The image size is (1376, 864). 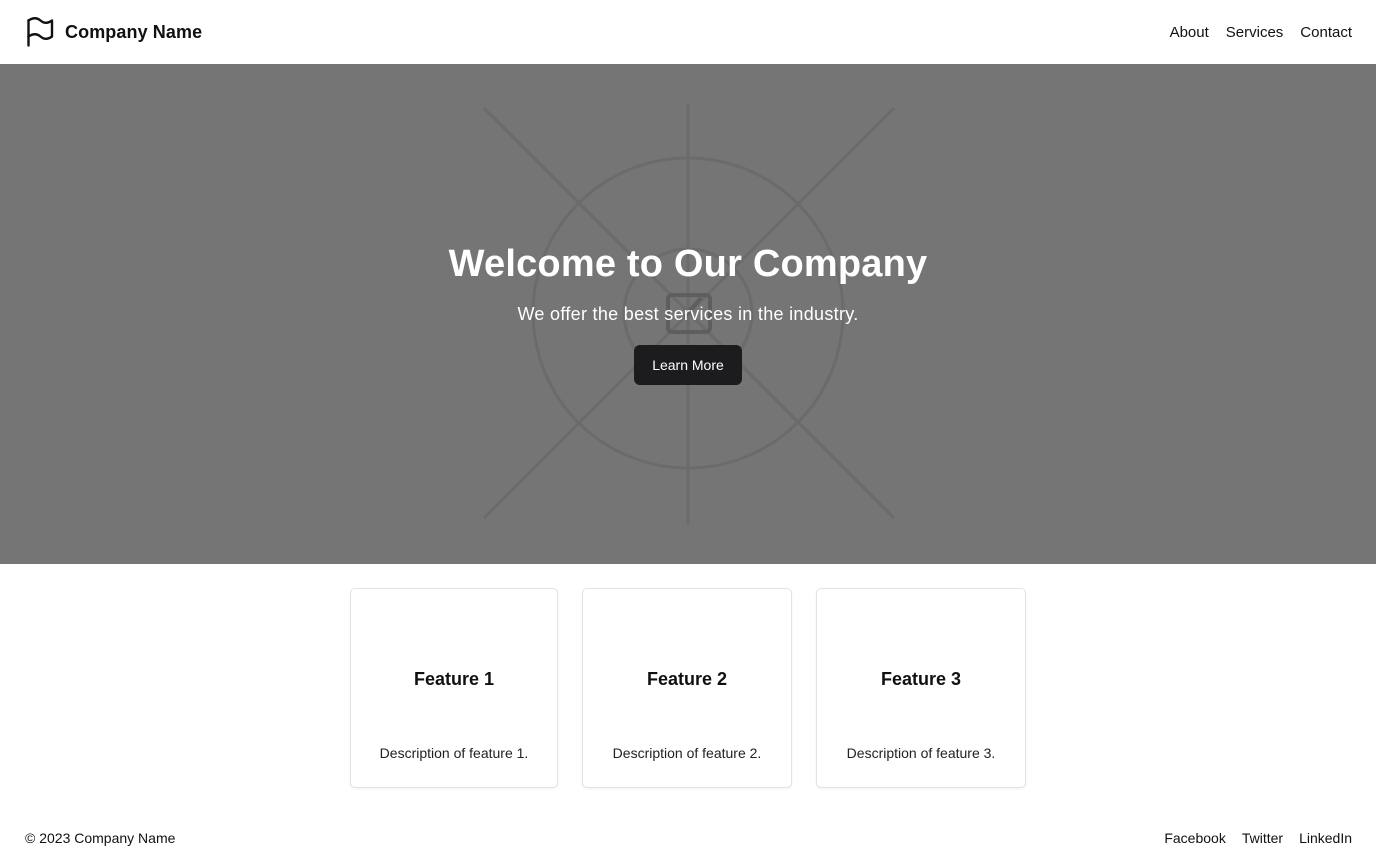 What do you see at coordinates (1255, 32) in the screenshot?
I see `nav-link-services: Services` at bounding box center [1255, 32].